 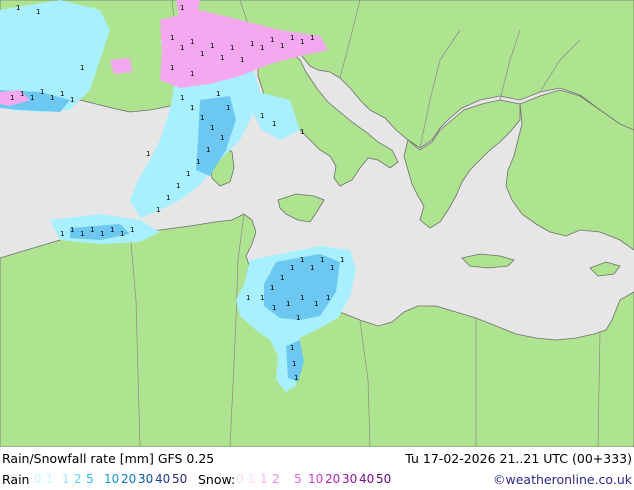 I want to click on rain-legend-label: Rain, so click(x=16, y=479).